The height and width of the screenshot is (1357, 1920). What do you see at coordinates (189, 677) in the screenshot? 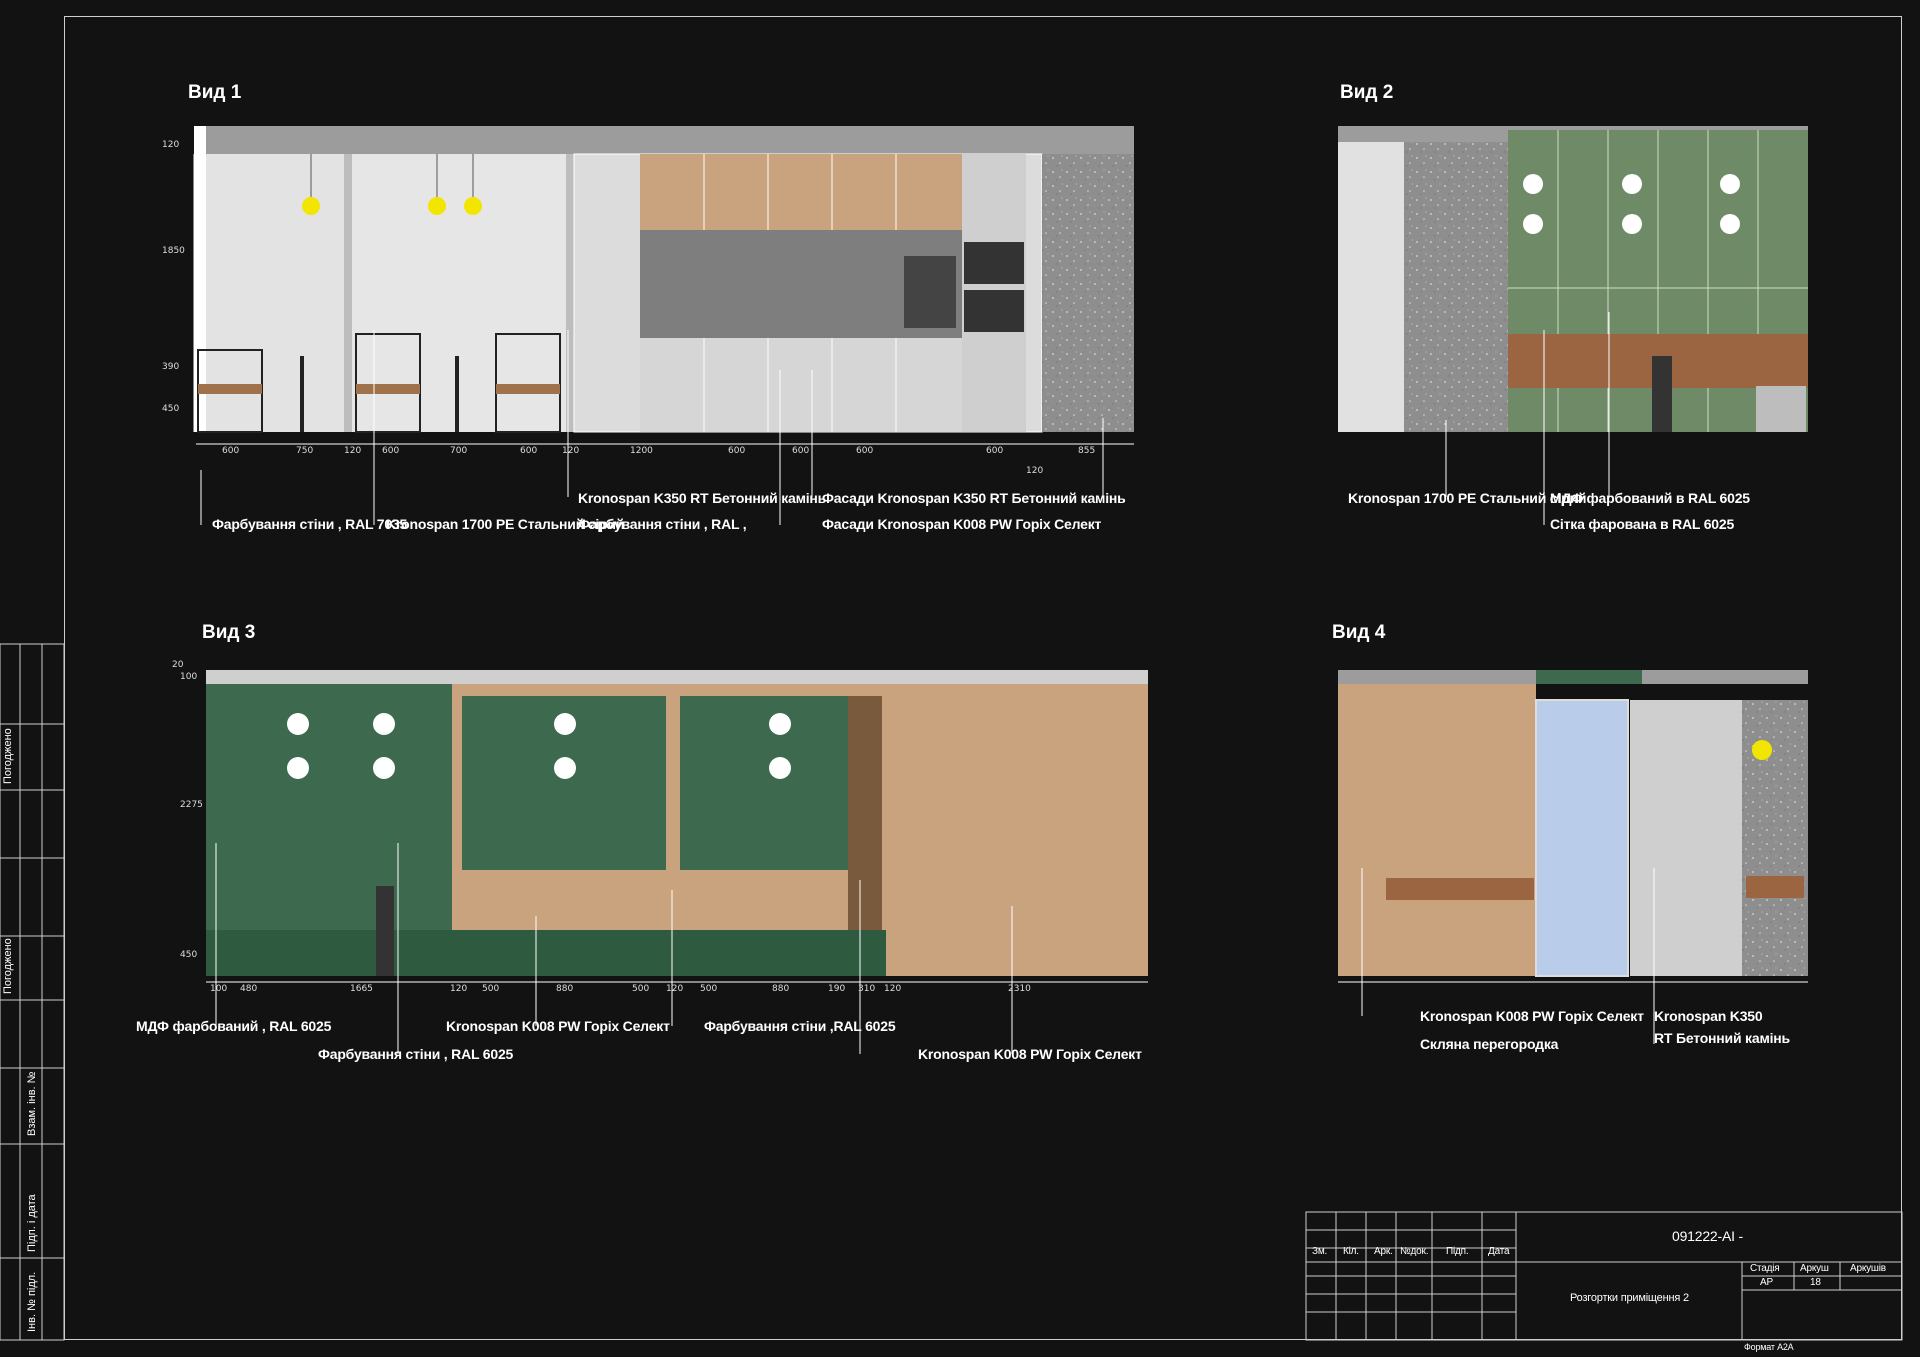
I see `v3-dim-left: 100` at bounding box center [189, 677].